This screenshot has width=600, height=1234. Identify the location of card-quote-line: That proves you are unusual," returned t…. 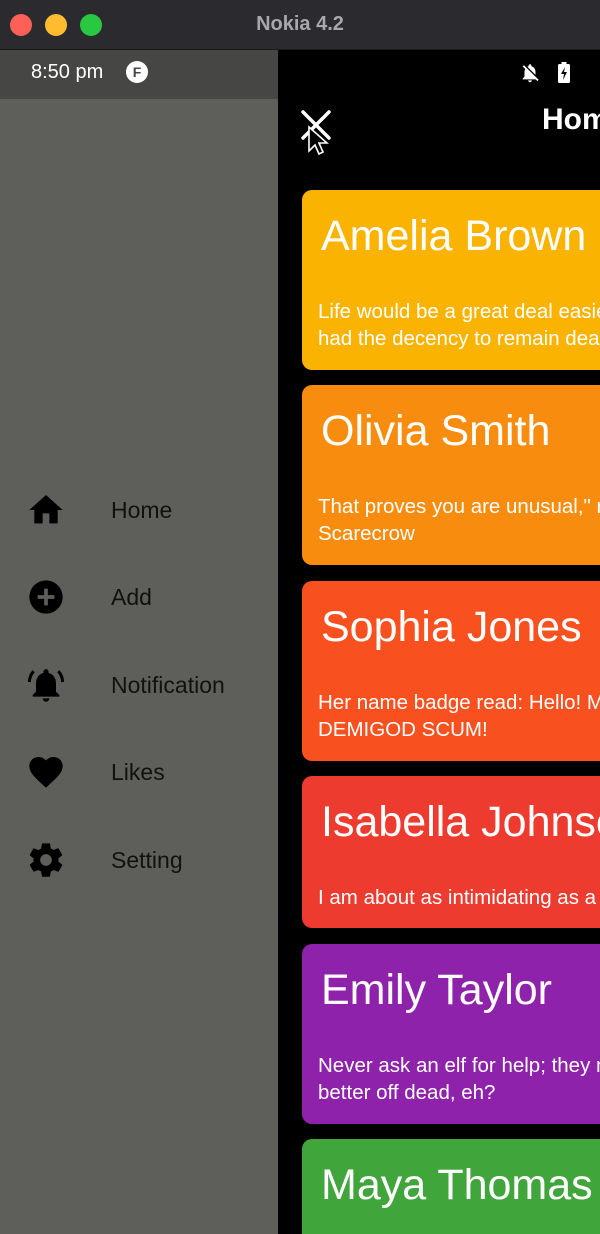
(459, 506).